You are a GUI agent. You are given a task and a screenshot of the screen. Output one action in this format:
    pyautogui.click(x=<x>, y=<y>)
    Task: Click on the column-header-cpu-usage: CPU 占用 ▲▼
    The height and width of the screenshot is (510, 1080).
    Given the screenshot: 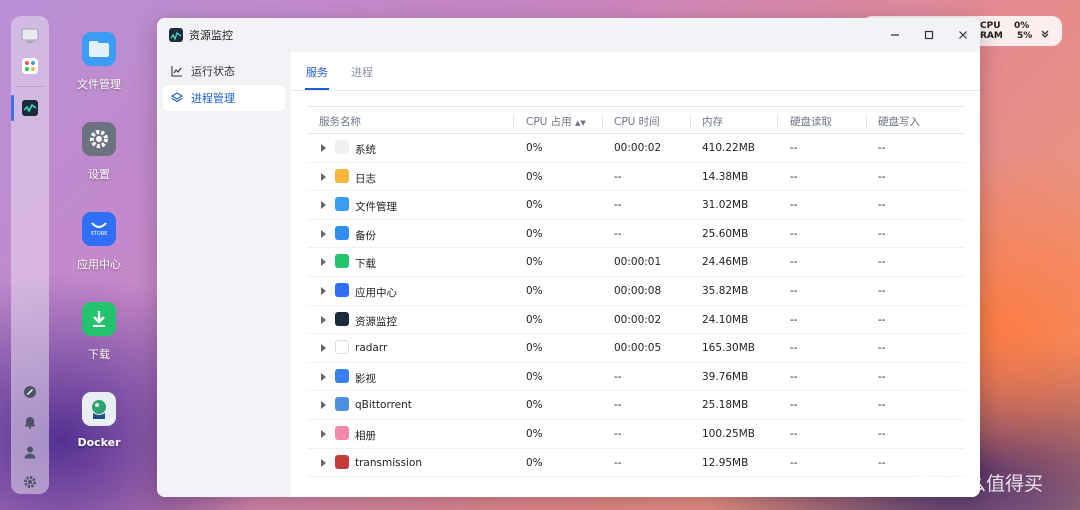 What is the action you would take?
    pyautogui.click(x=556, y=121)
    